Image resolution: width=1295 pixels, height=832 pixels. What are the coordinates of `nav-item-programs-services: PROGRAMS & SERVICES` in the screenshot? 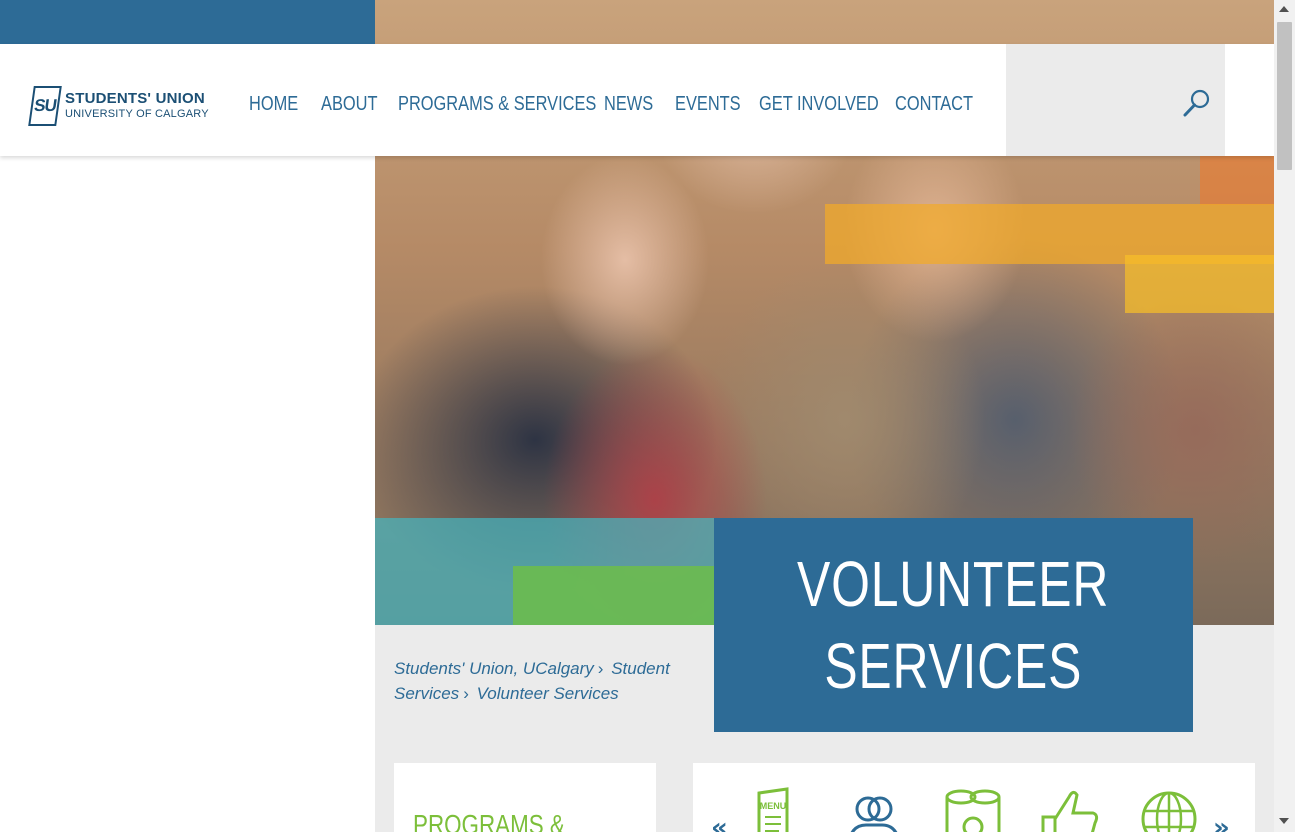 It's located at (501, 104).